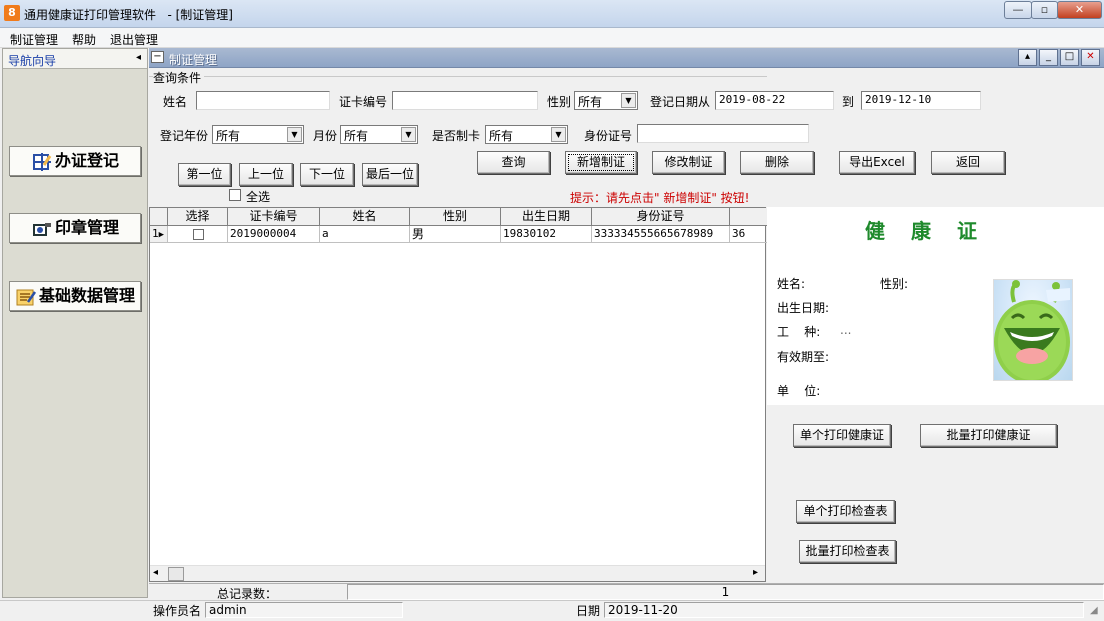  Describe the element at coordinates (546, 217) in the screenshot. I see `column-header-birth-date: 出生日期` at that location.